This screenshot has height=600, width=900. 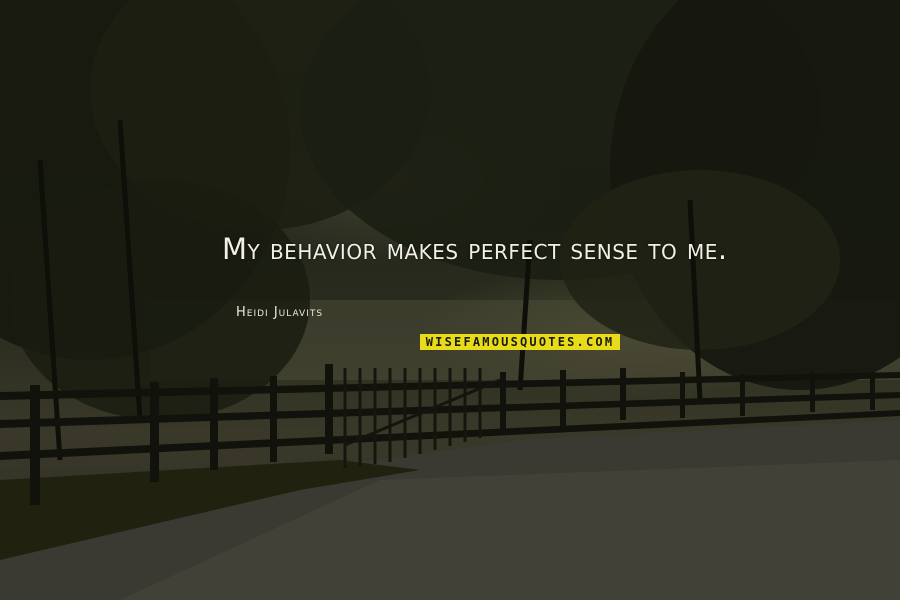 What do you see at coordinates (475, 249) in the screenshot?
I see `quote-text: My behavior makes perfect sense to me.` at bounding box center [475, 249].